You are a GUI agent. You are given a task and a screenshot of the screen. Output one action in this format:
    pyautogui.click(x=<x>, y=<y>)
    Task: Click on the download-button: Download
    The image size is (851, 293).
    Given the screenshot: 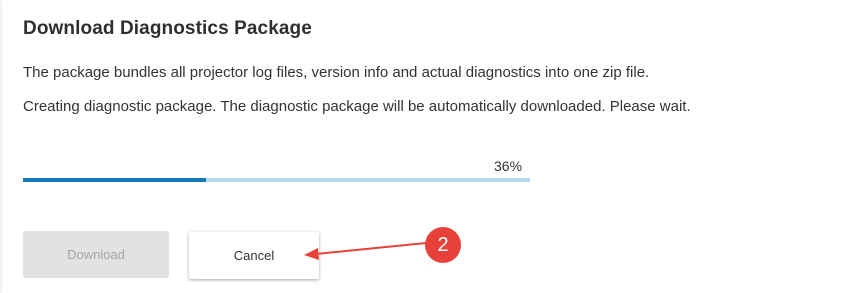 What is the action you would take?
    pyautogui.click(x=96, y=254)
    